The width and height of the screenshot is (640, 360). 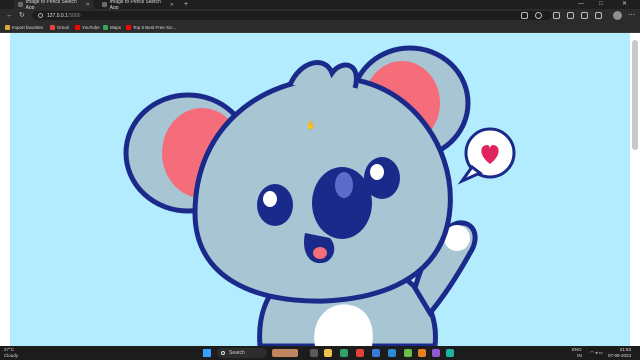 I want to click on bookmark-label: Gmail, so click(x=63, y=27).